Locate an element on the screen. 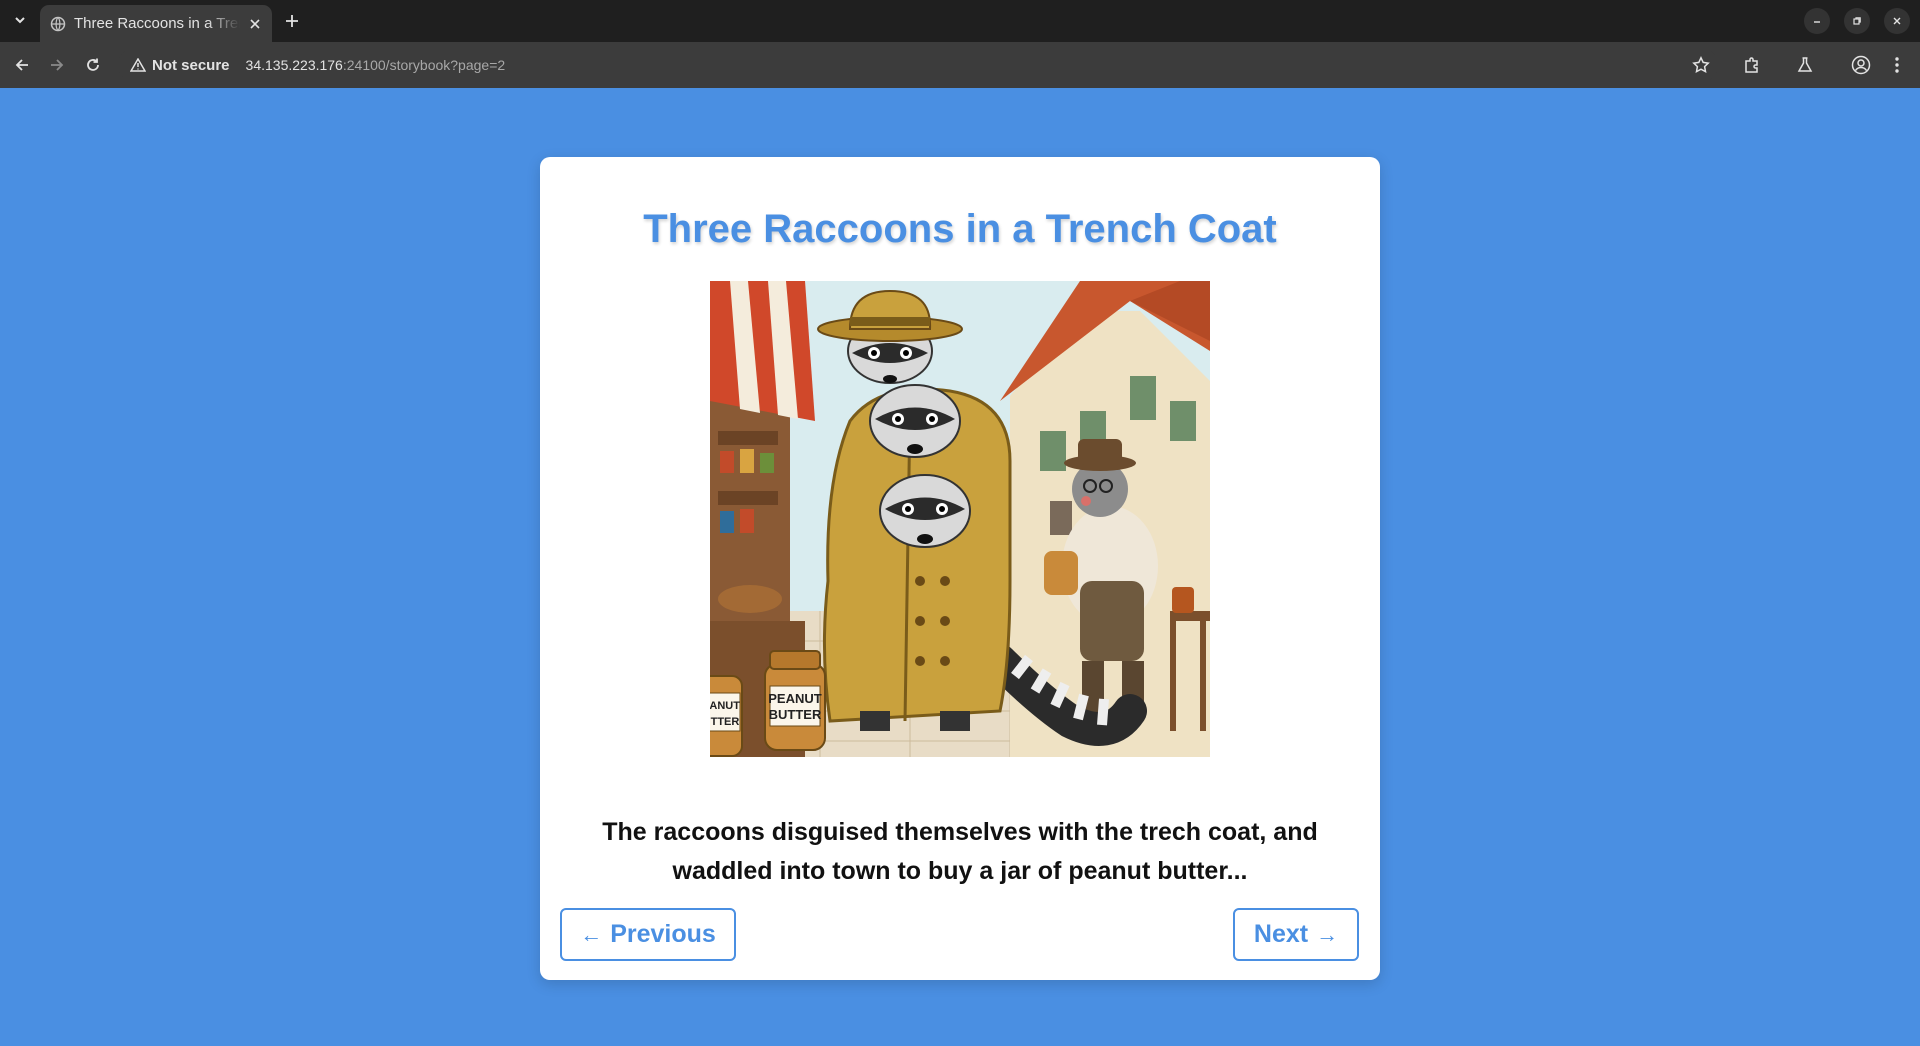 This screenshot has height=1046, width=1920. new-tab-plus-icon is located at coordinates (292, 21).